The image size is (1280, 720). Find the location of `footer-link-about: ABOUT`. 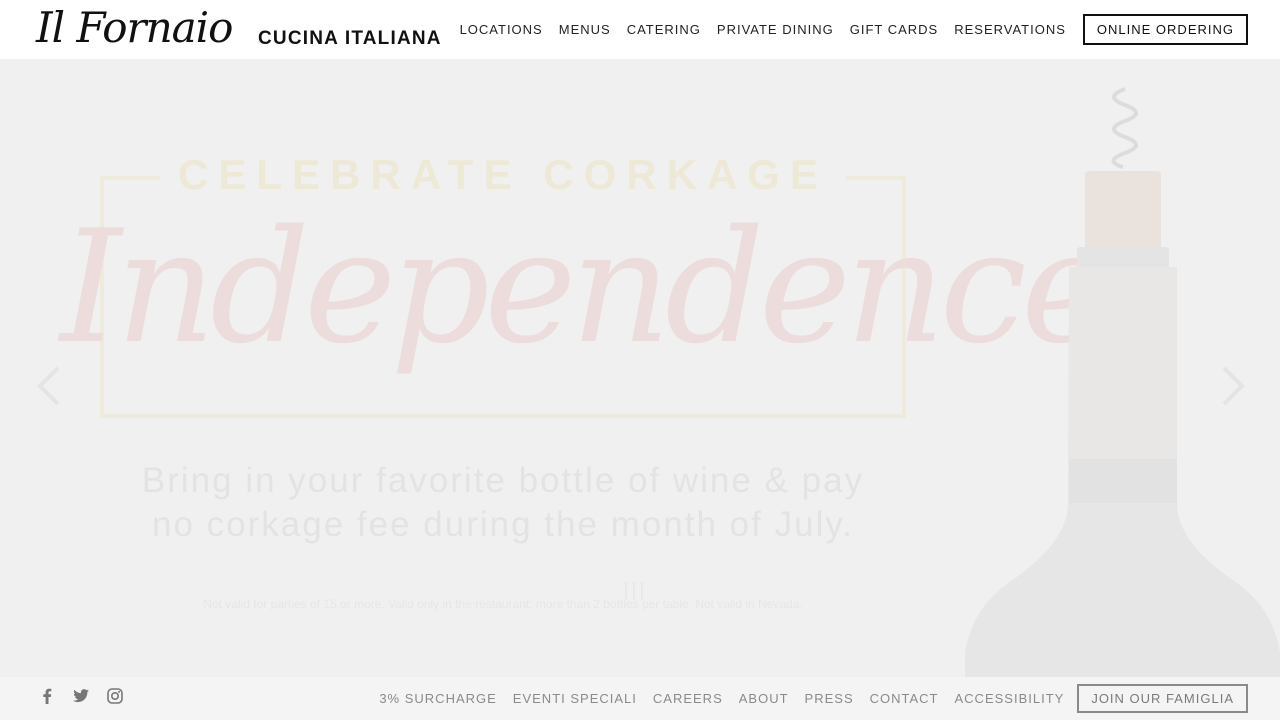

footer-link-about: ABOUT is located at coordinates (764, 698).